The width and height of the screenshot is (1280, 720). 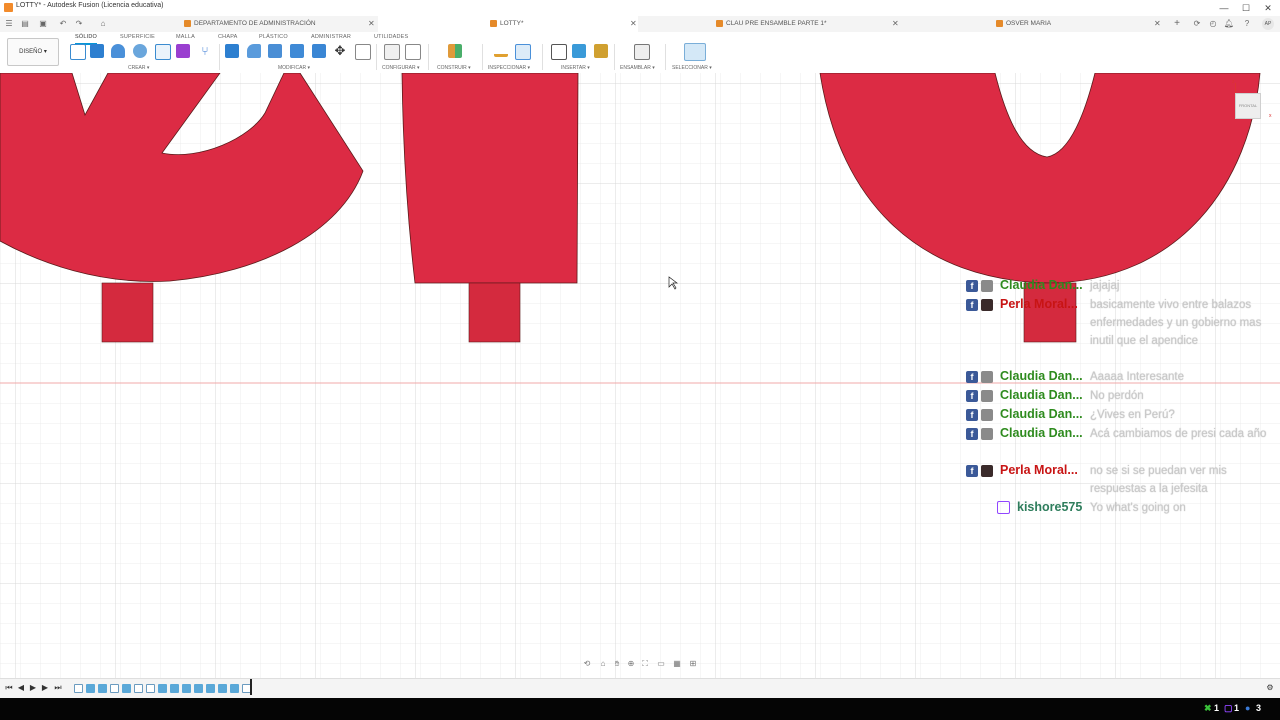 What do you see at coordinates (575, 68) in the screenshot?
I see `group-insertar: INSERTAR ▾` at bounding box center [575, 68].